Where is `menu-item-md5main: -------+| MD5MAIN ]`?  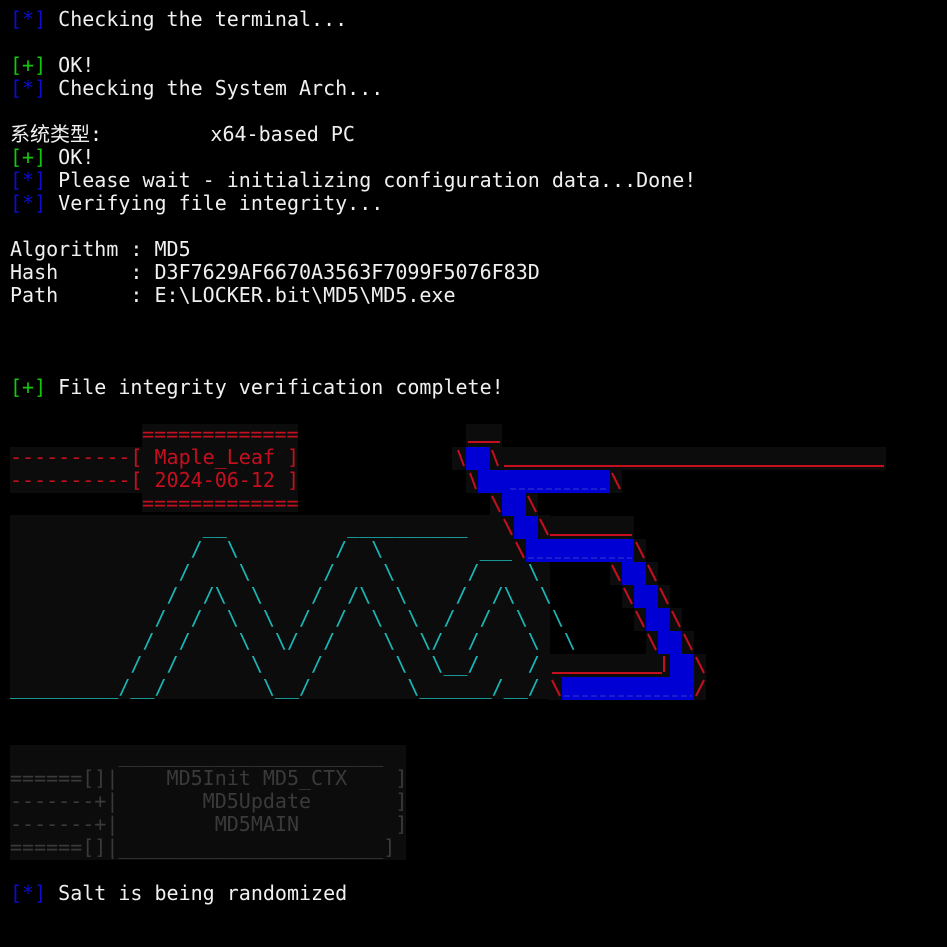
menu-item-md5main: -------+| MD5MAIN ] is located at coordinates (209, 824).